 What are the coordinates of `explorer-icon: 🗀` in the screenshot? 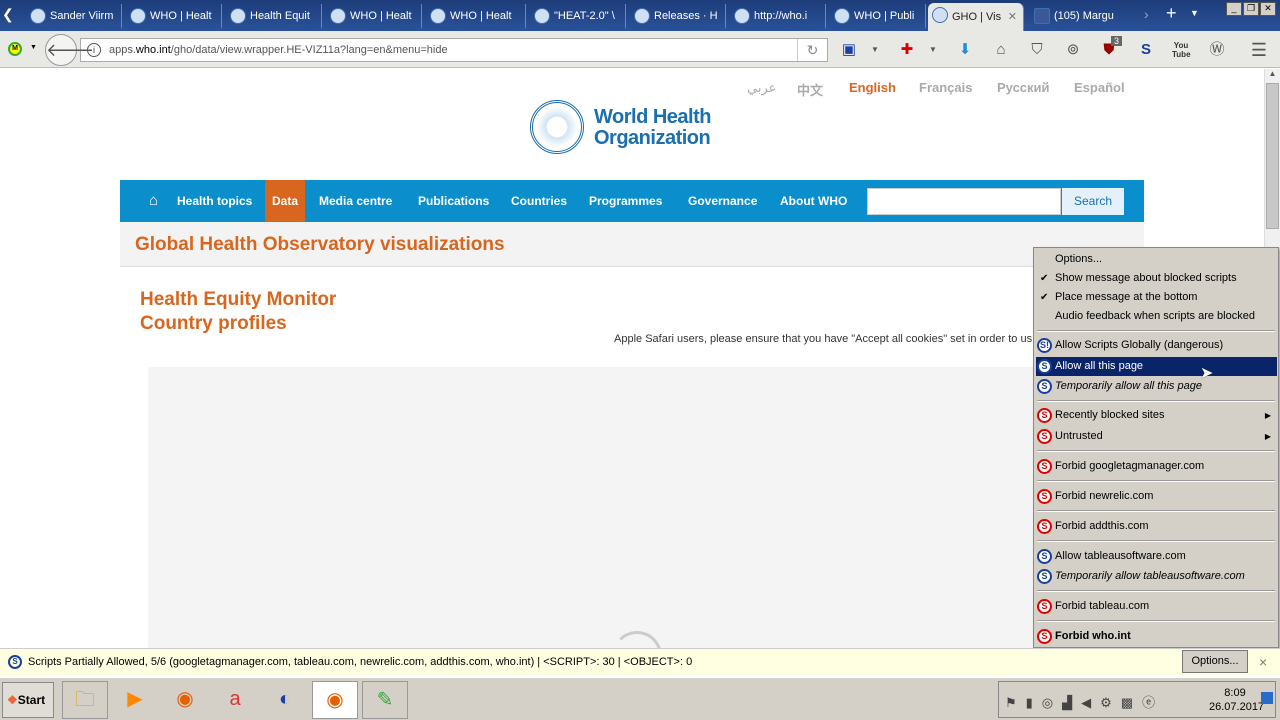 It's located at (85, 700).